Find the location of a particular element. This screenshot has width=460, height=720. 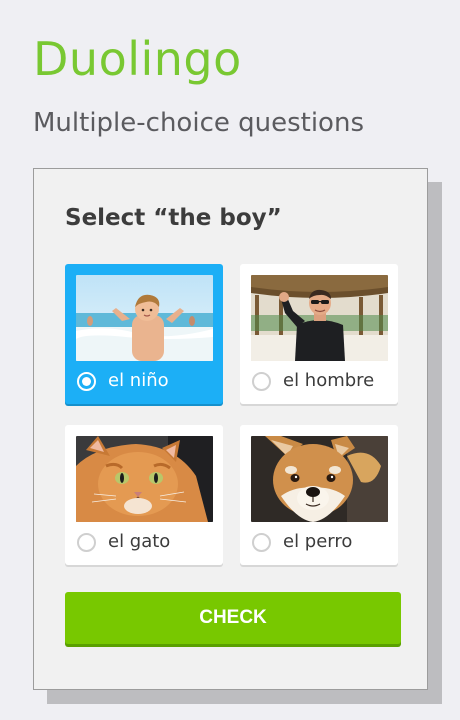

boy-photo is located at coordinates (144, 318).